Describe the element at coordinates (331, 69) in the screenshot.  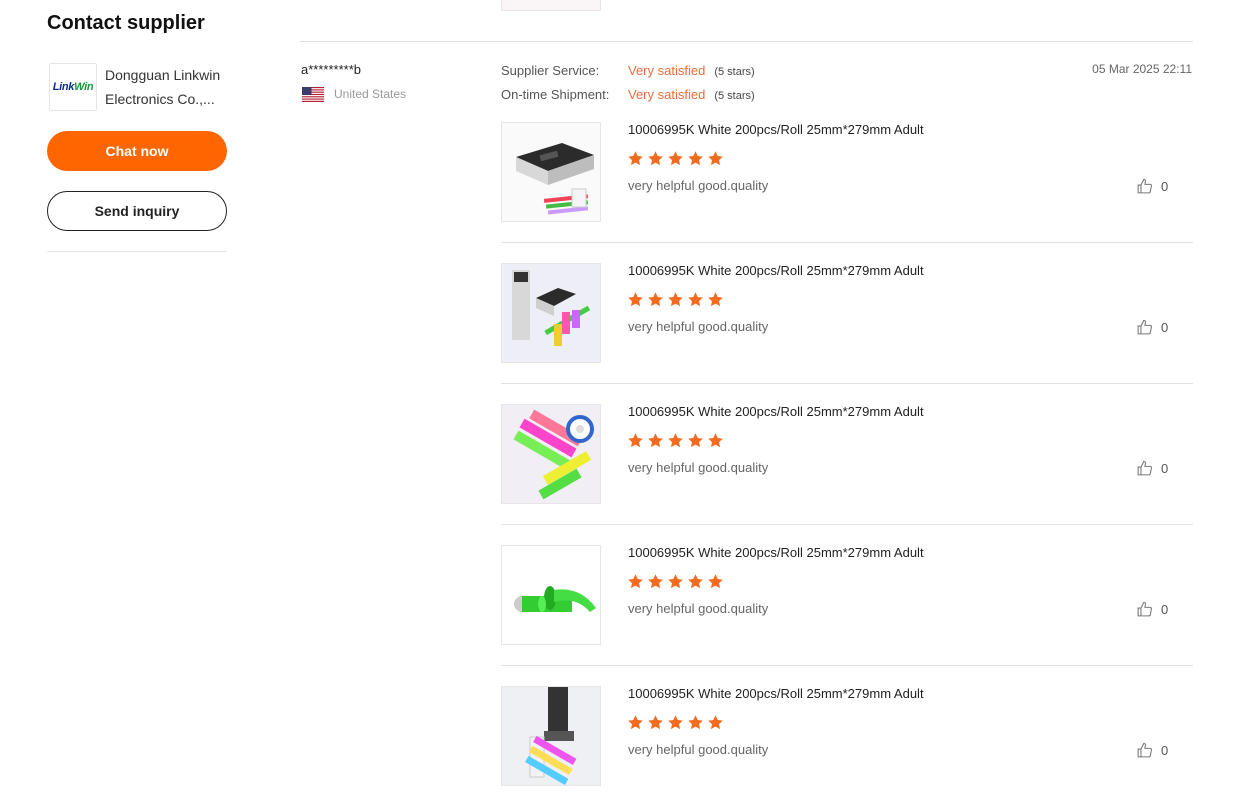
I see `reviewer-name: a*********b` at that location.